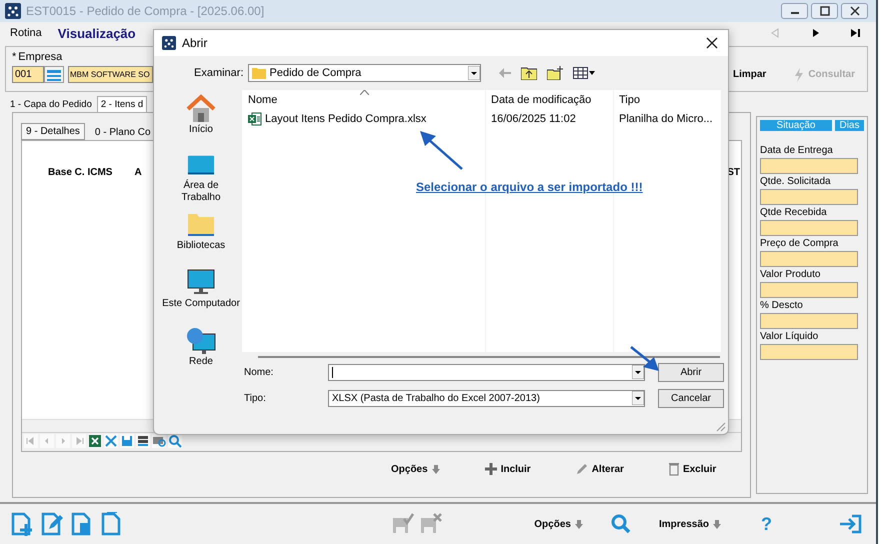 The height and width of the screenshot is (544, 886). I want to click on maximize-button, so click(824, 11).